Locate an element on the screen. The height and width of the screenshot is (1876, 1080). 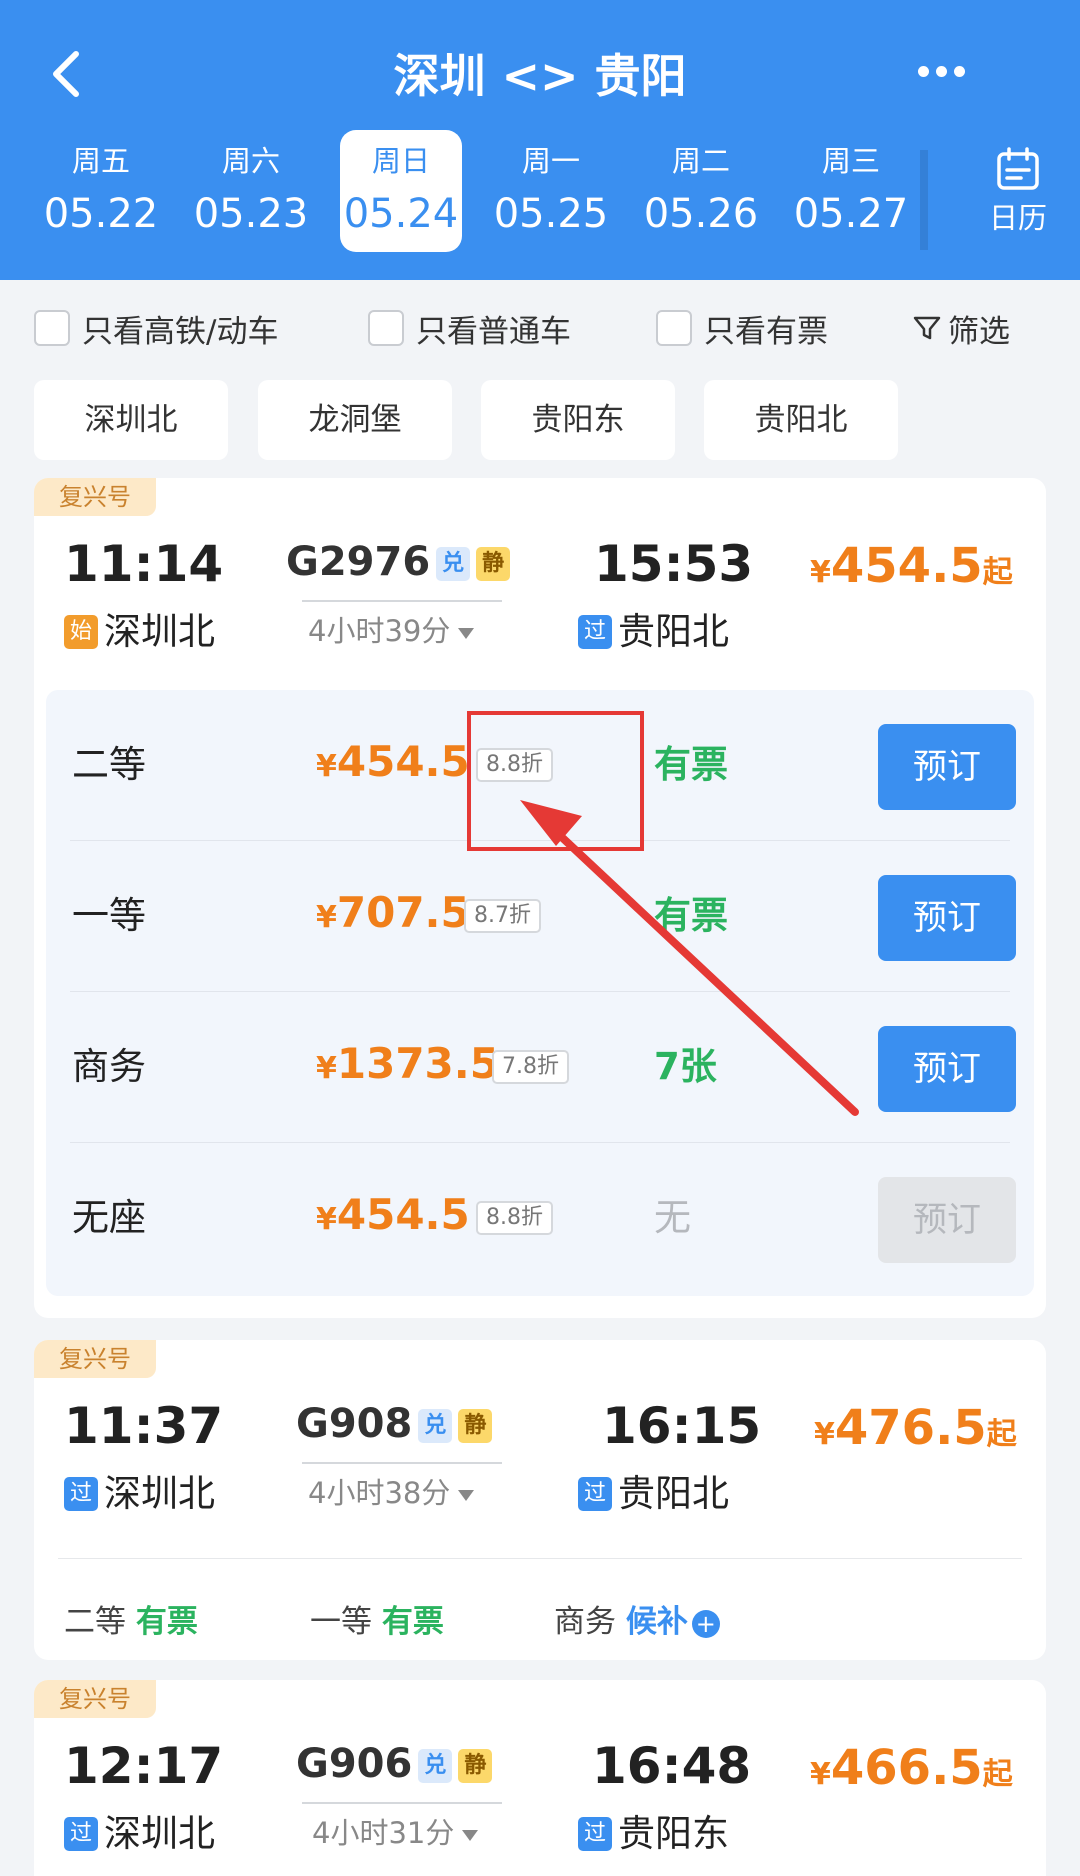
departure-station-name: 深圳北 is located at coordinates (159, 1493).